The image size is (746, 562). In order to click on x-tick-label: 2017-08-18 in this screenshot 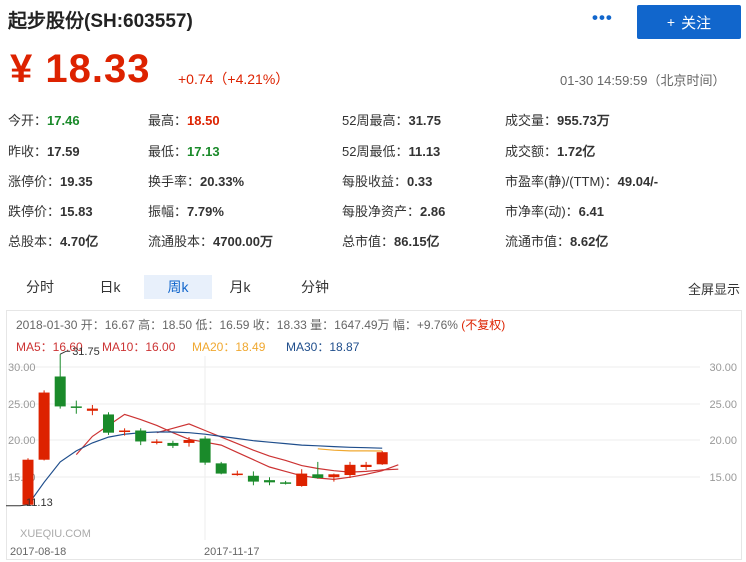, I will do `click(38, 552)`.